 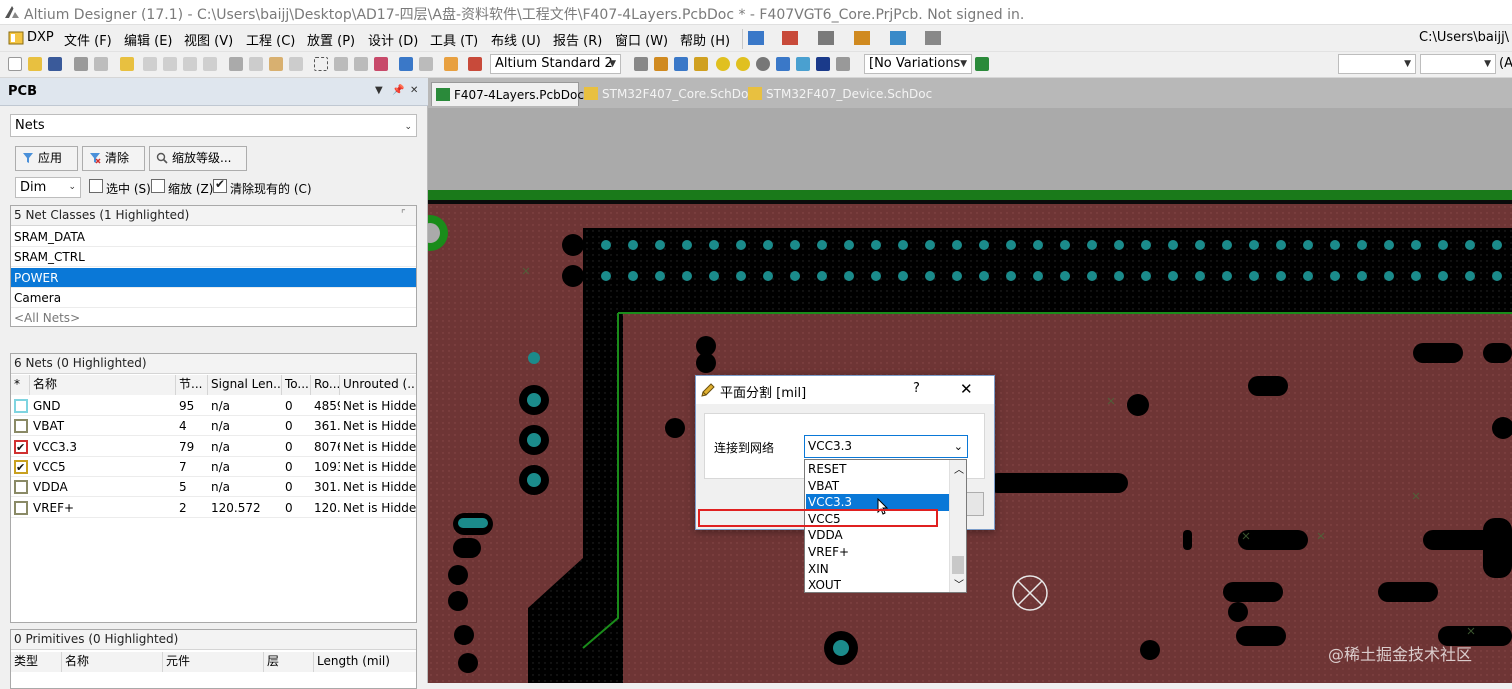 What do you see at coordinates (877, 569) in the screenshot?
I see `net-option: XIN` at bounding box center [877, 569].